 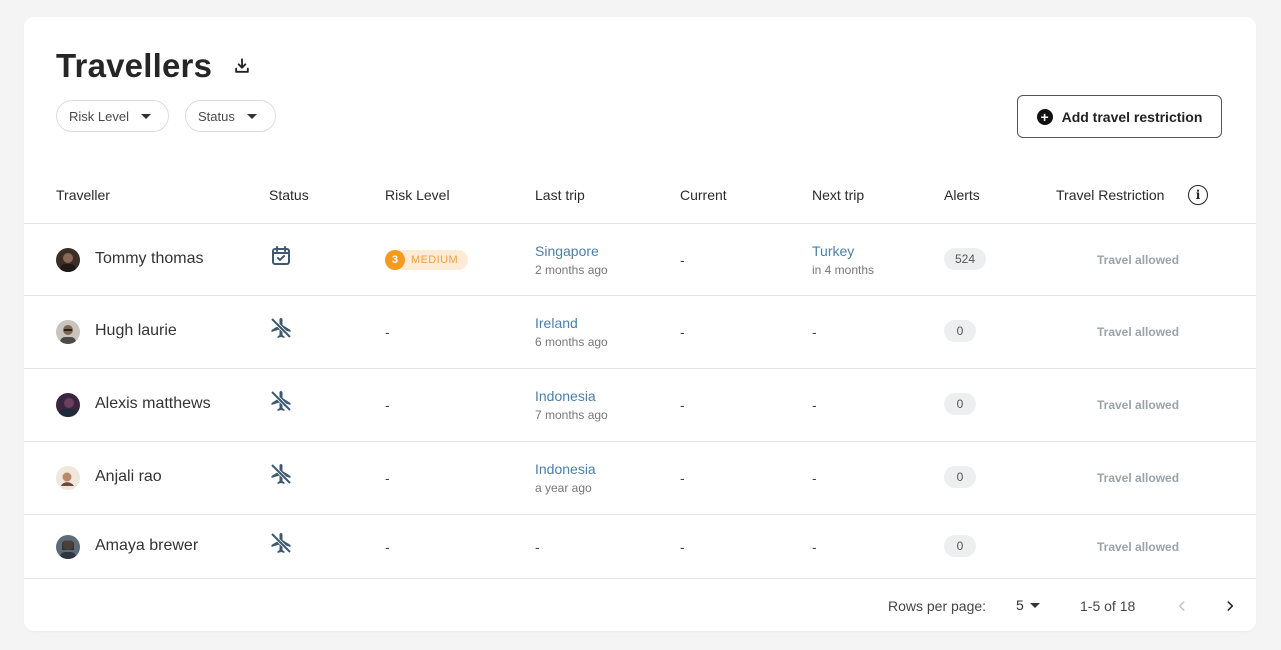 What do you see at coordinates (83, 195) in the screenshot?
I see `column-header-traveller: Traveller` at bounding box center [83, 195].